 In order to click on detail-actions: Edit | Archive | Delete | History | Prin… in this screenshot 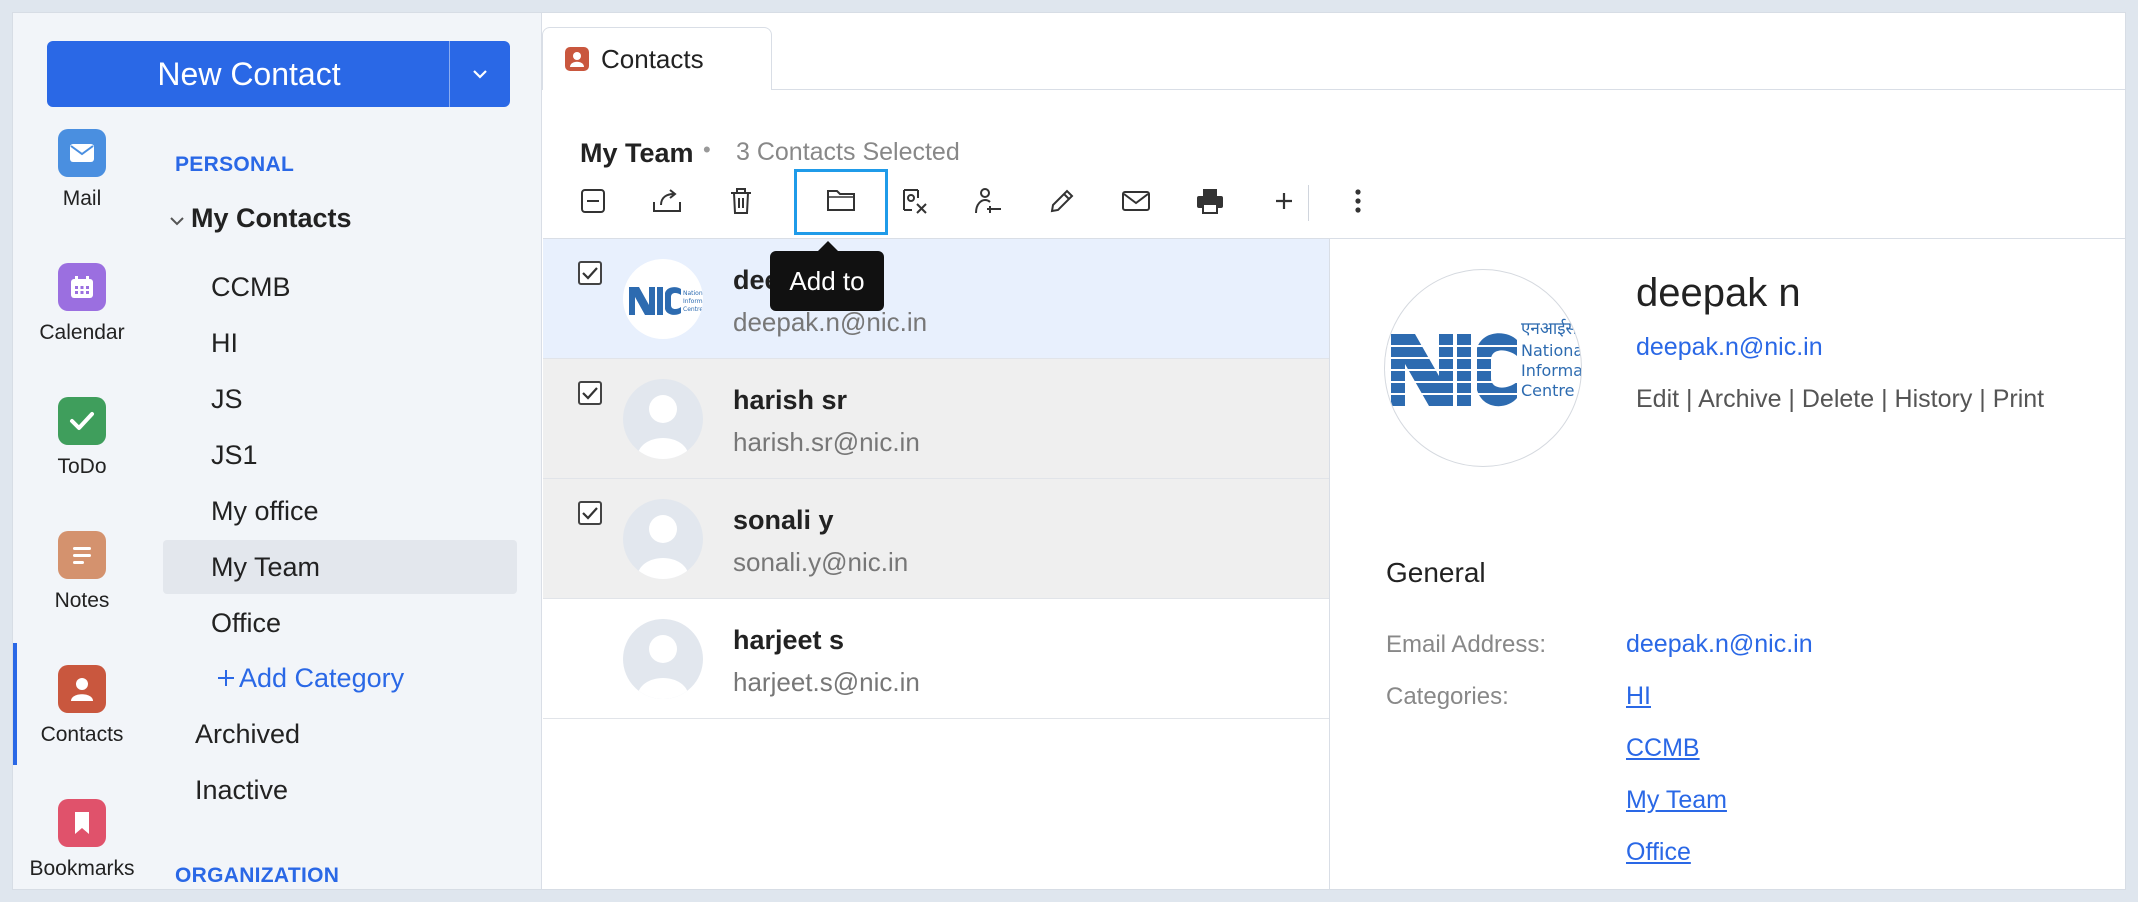, I will do `click(1840, 399)`.